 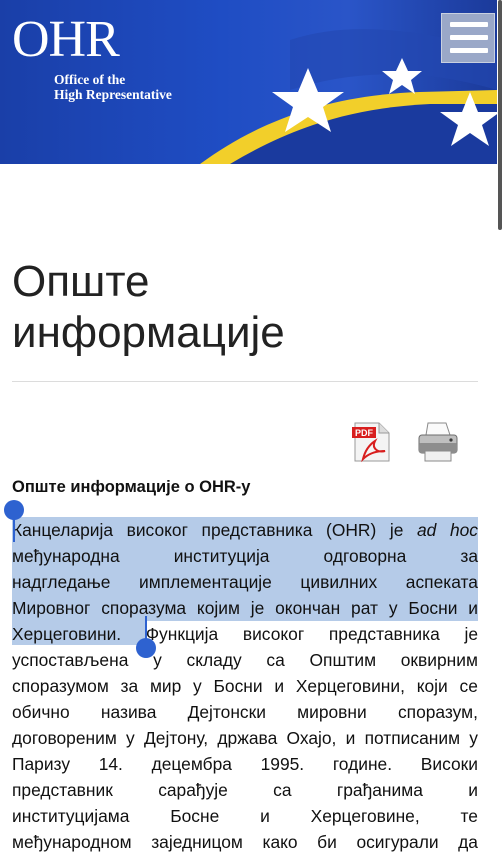 I want to click on paragraph-word: Босне, so click(x=195, y=816).